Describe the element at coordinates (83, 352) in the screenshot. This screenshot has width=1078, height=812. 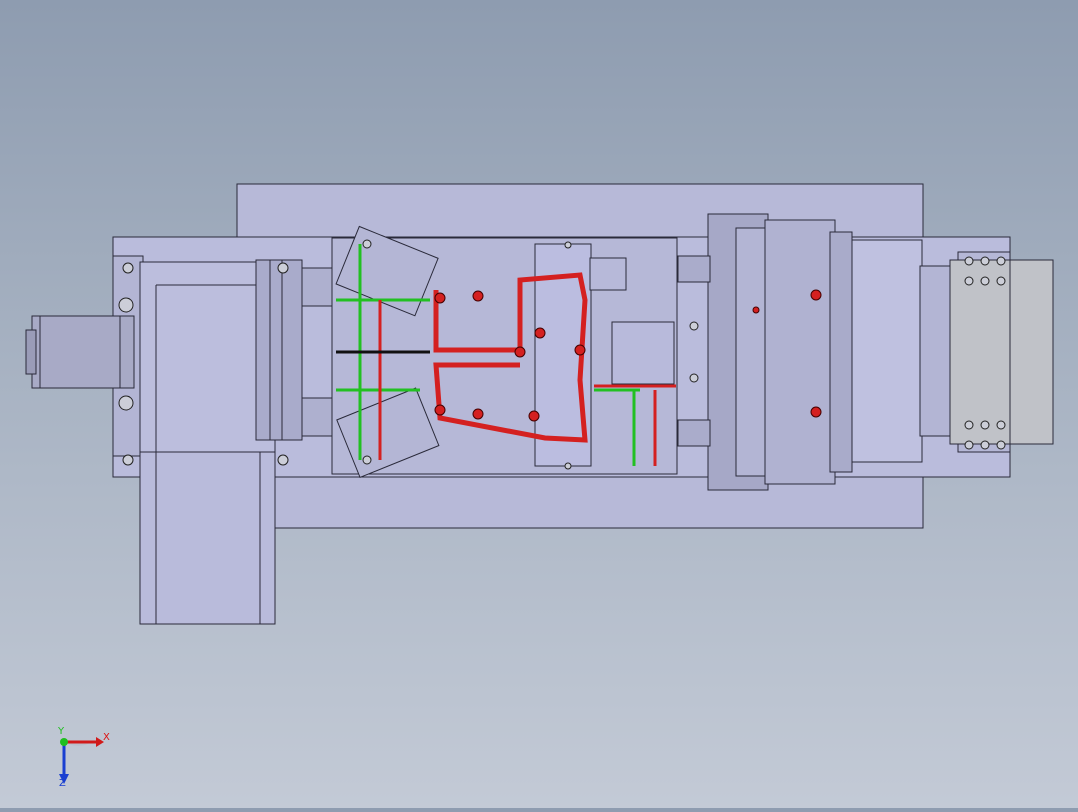
I see `motor-left` at that location.